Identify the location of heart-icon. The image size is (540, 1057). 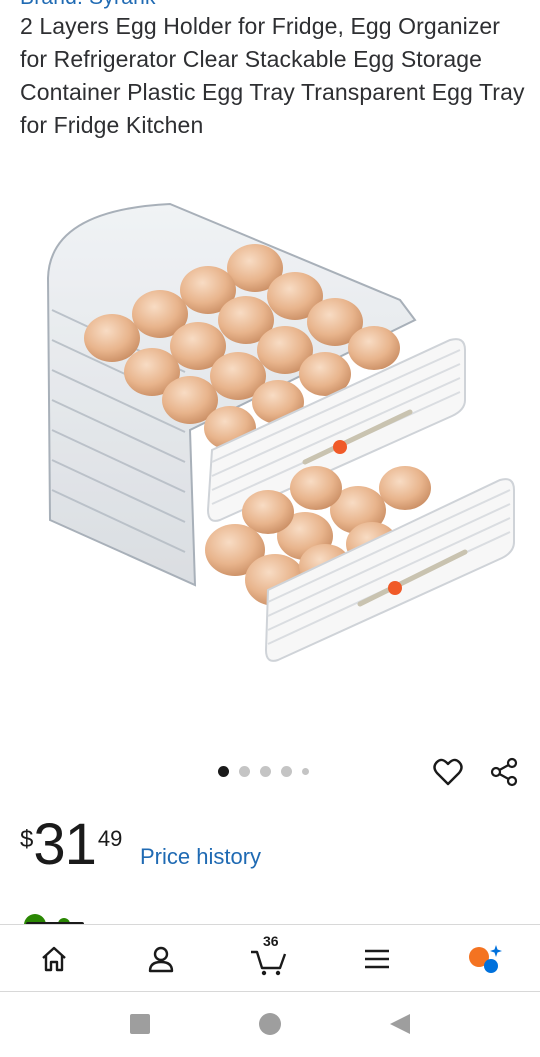
(448, 772).